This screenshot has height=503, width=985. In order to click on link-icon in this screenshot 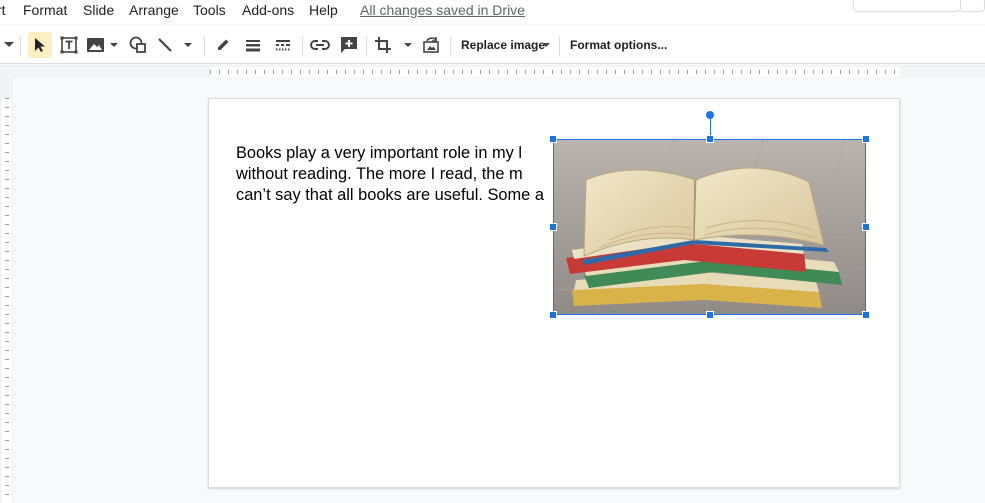, I will do `click(320, 45)`.